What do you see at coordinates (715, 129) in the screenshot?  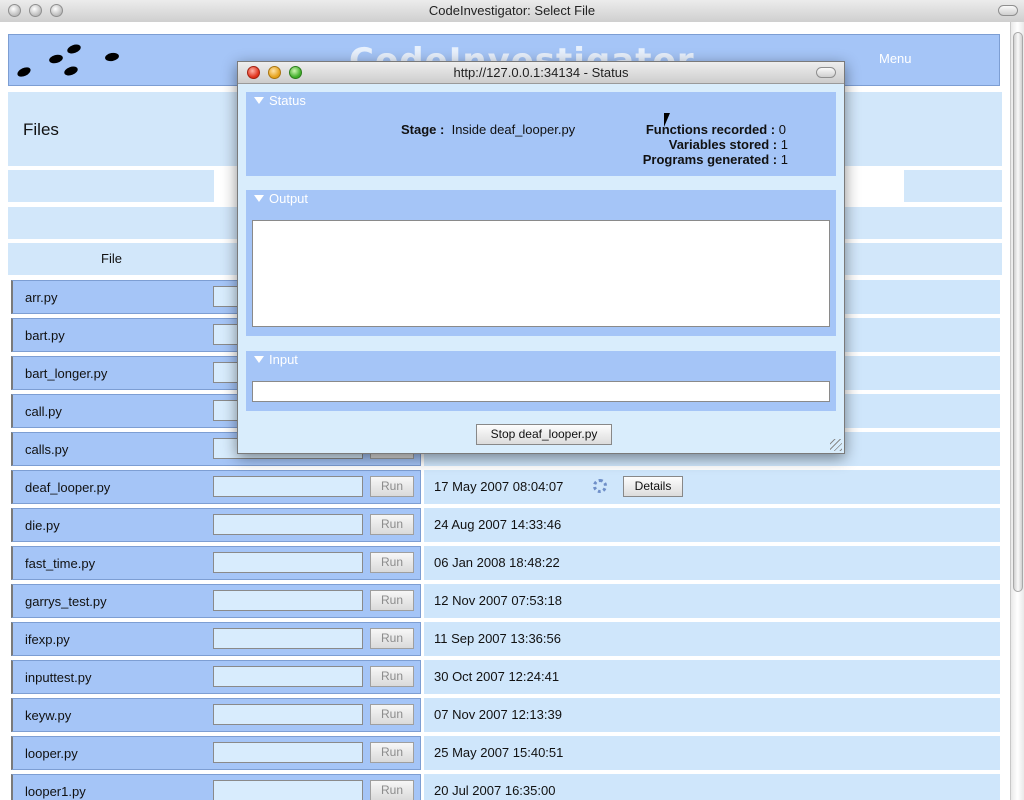 I see `functions-recorded-row: Functions recorded : 0` at bounding box center [715, 129].